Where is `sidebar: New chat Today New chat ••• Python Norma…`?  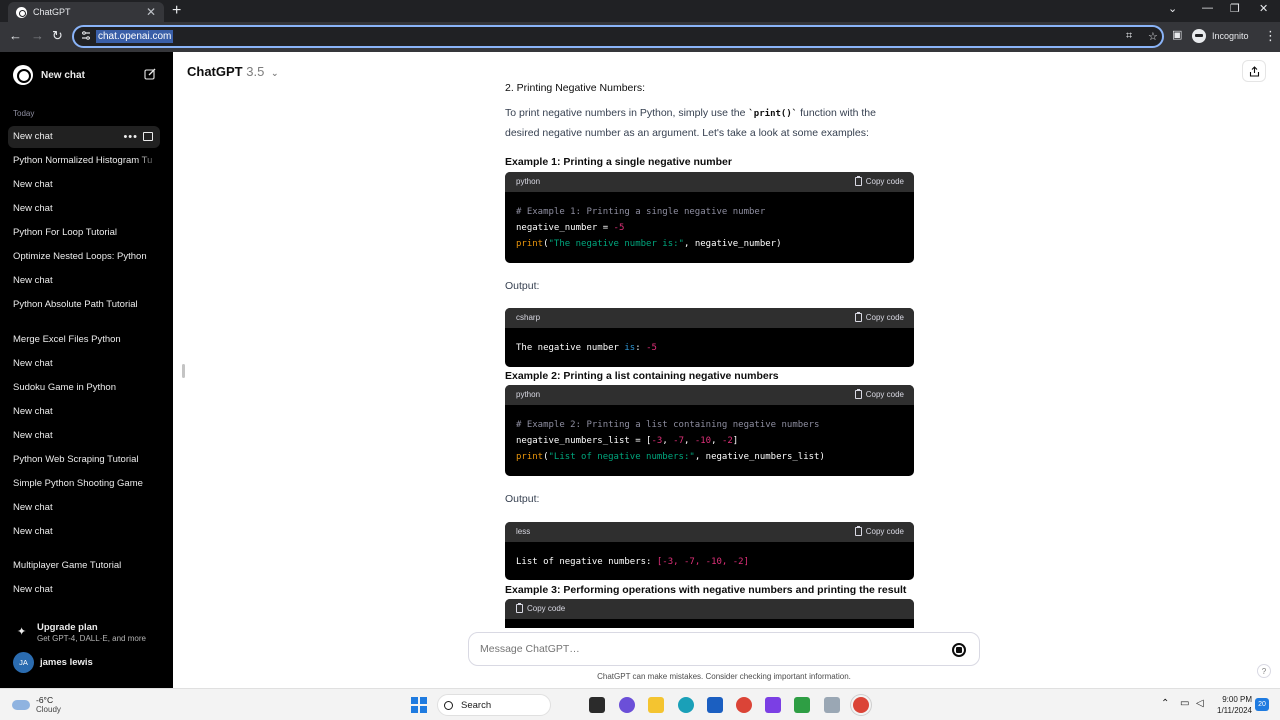 sidebar: New chat Today New chat ••• Python Norma… is located at coordinates (86, 370).